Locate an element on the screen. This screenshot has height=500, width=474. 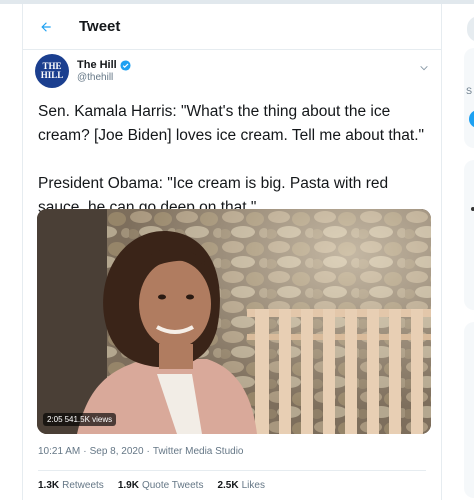
page-title: Tweet is located at coordinates (100, 26).